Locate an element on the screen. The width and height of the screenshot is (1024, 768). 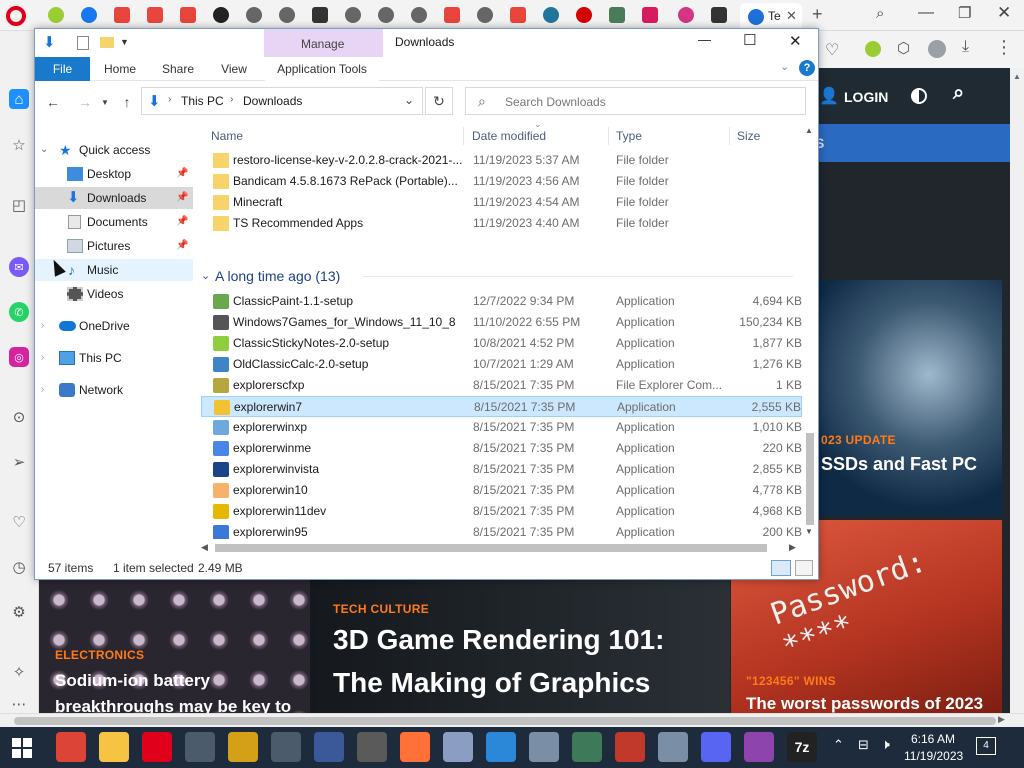
rss-tab-icon is located at coordinates (686, 15).